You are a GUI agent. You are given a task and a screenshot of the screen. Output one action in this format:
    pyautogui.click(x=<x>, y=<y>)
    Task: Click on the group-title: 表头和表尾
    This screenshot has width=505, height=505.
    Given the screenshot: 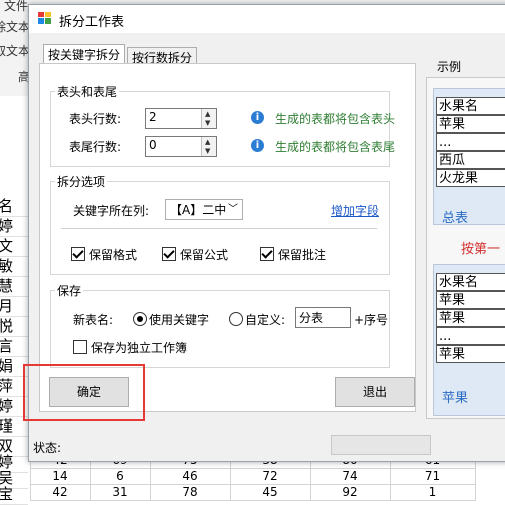 What is the action you would take?
    pyautogui.click(x=87, y=91)
    